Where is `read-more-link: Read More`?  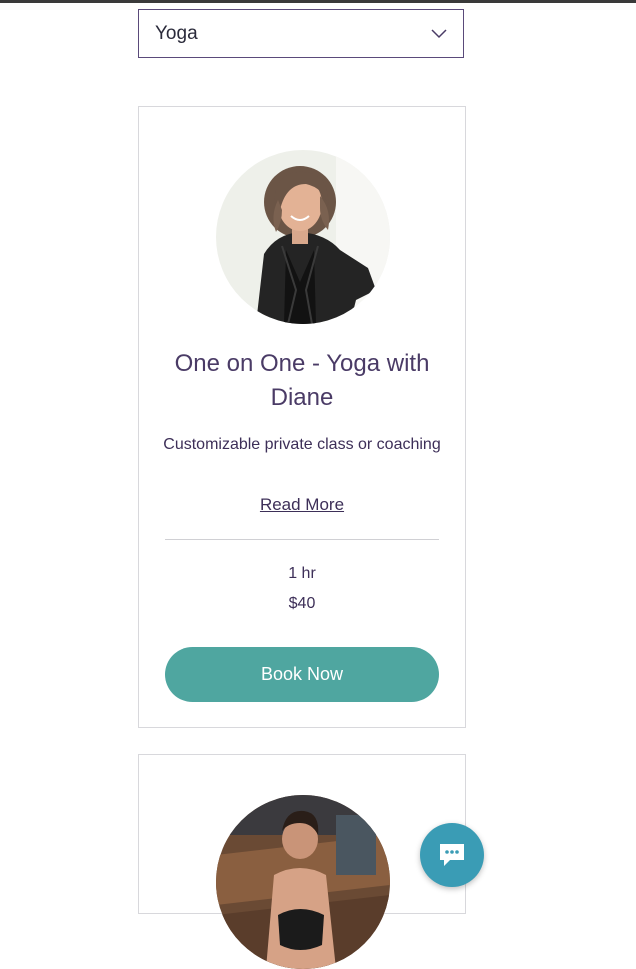
read-more-link: Read More is located at coordinates (302, 505).